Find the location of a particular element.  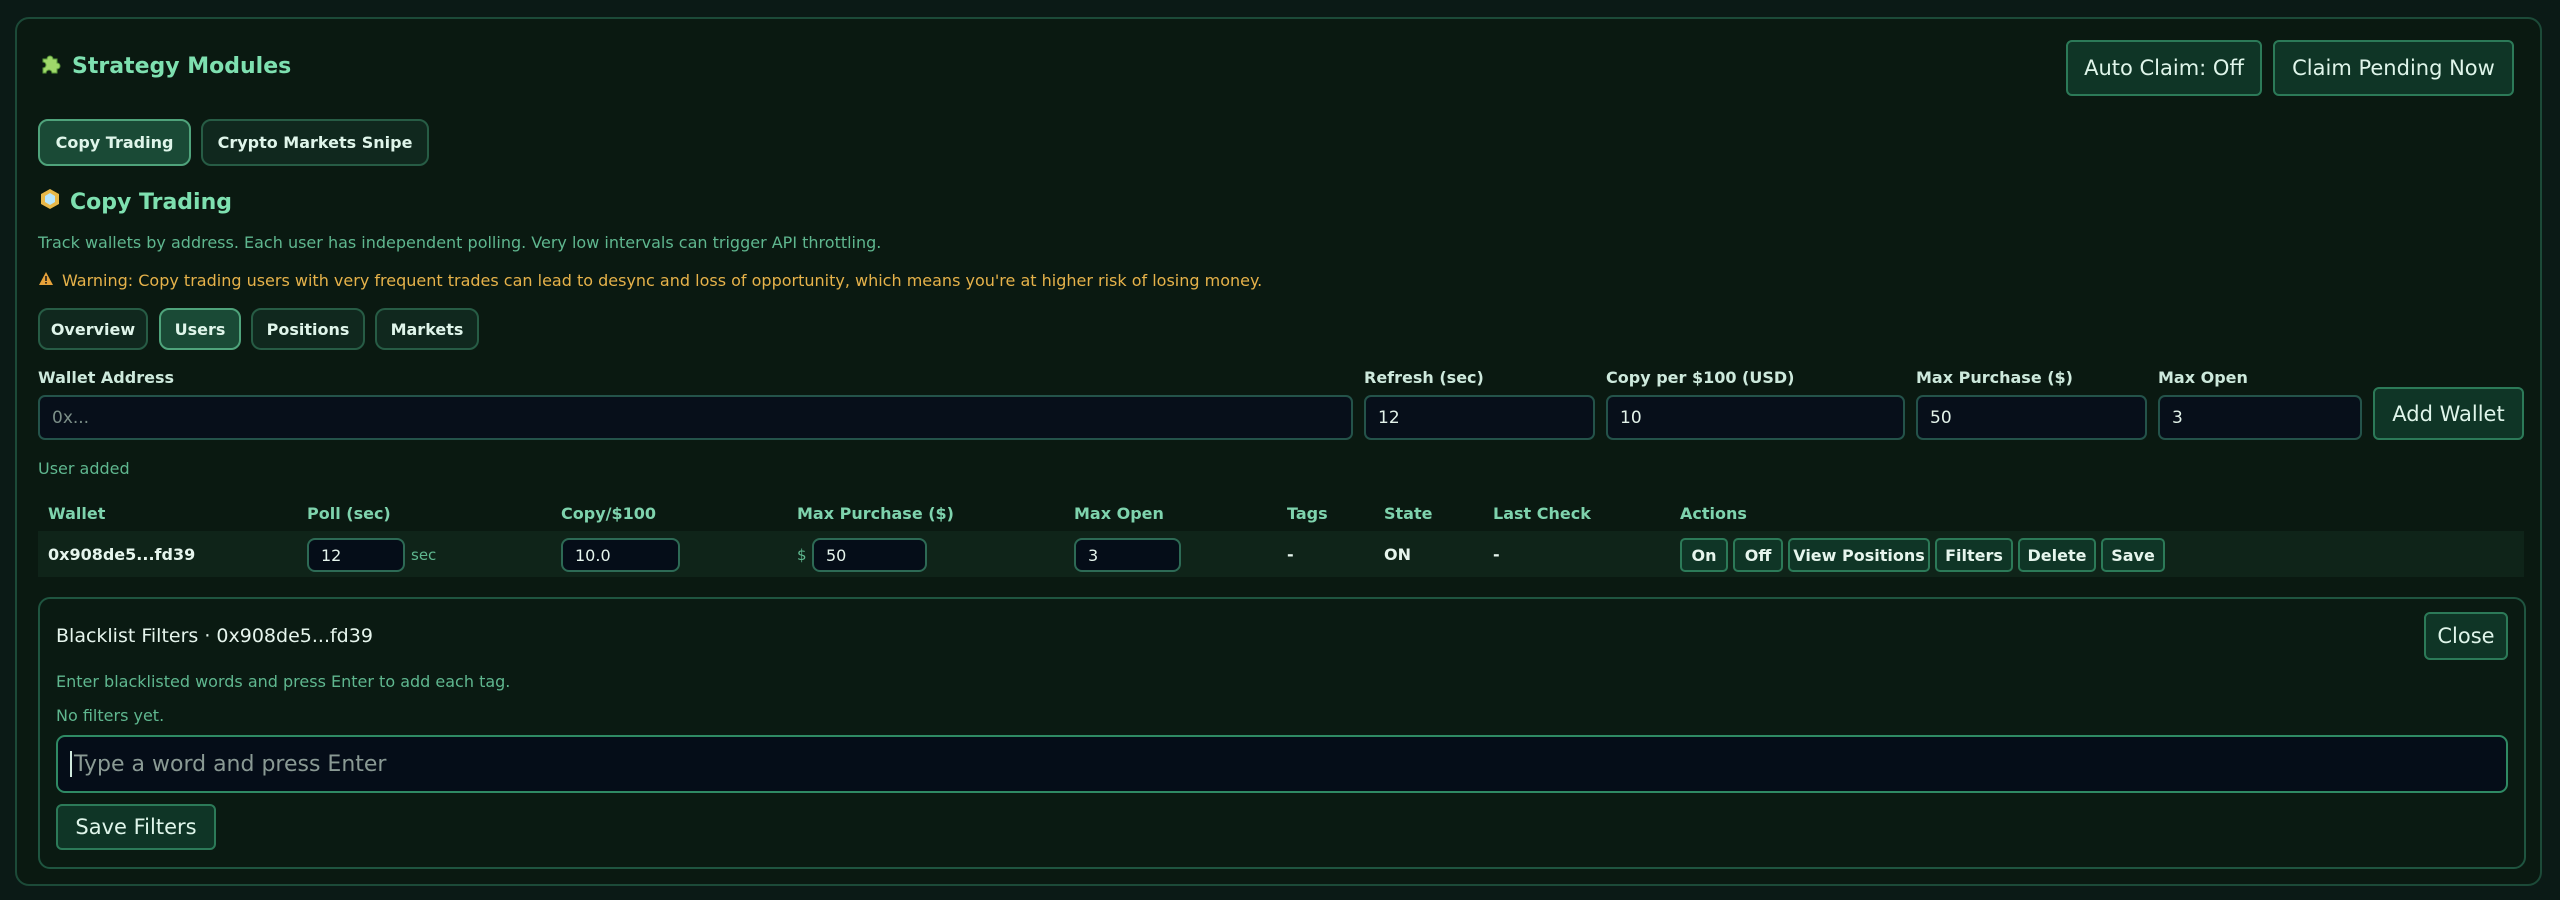

col-tags: Tags is located at coordinates (1307, 513).